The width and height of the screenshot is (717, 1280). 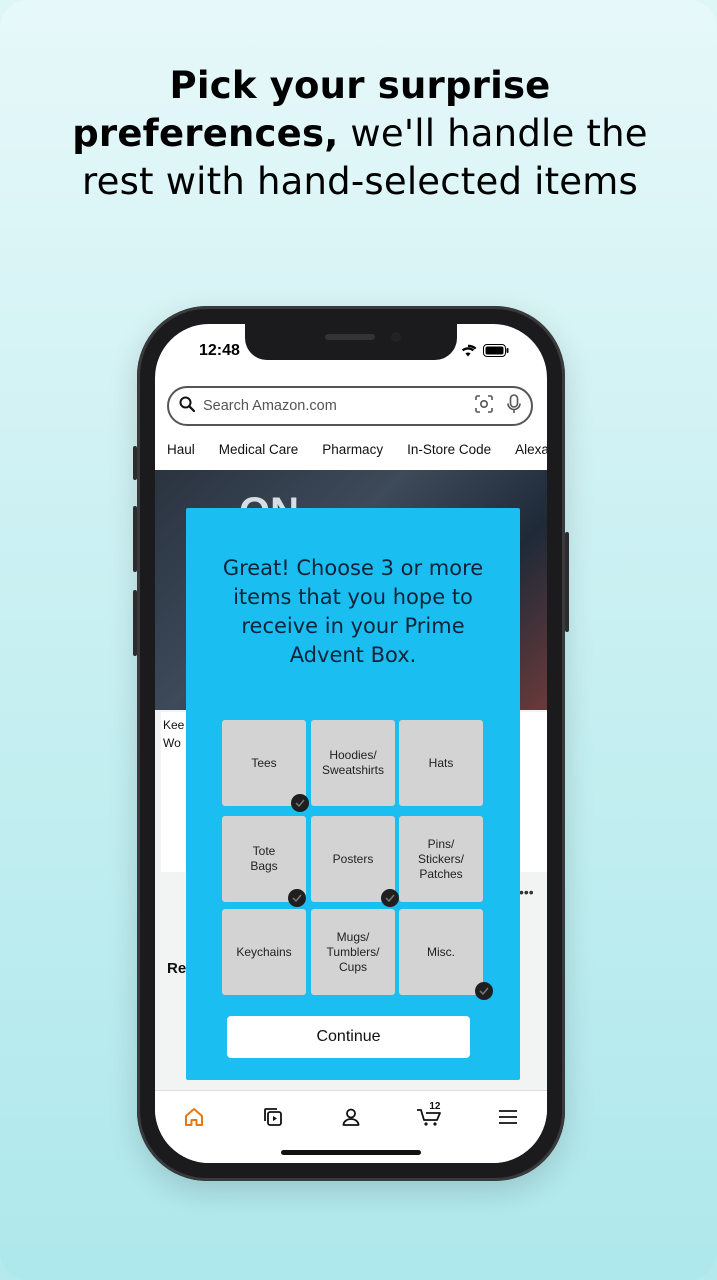 What do you see at coordinates (435, 1106) in the screenshot?
I see `cart-count: 12` at bounding box center [435, 1106].